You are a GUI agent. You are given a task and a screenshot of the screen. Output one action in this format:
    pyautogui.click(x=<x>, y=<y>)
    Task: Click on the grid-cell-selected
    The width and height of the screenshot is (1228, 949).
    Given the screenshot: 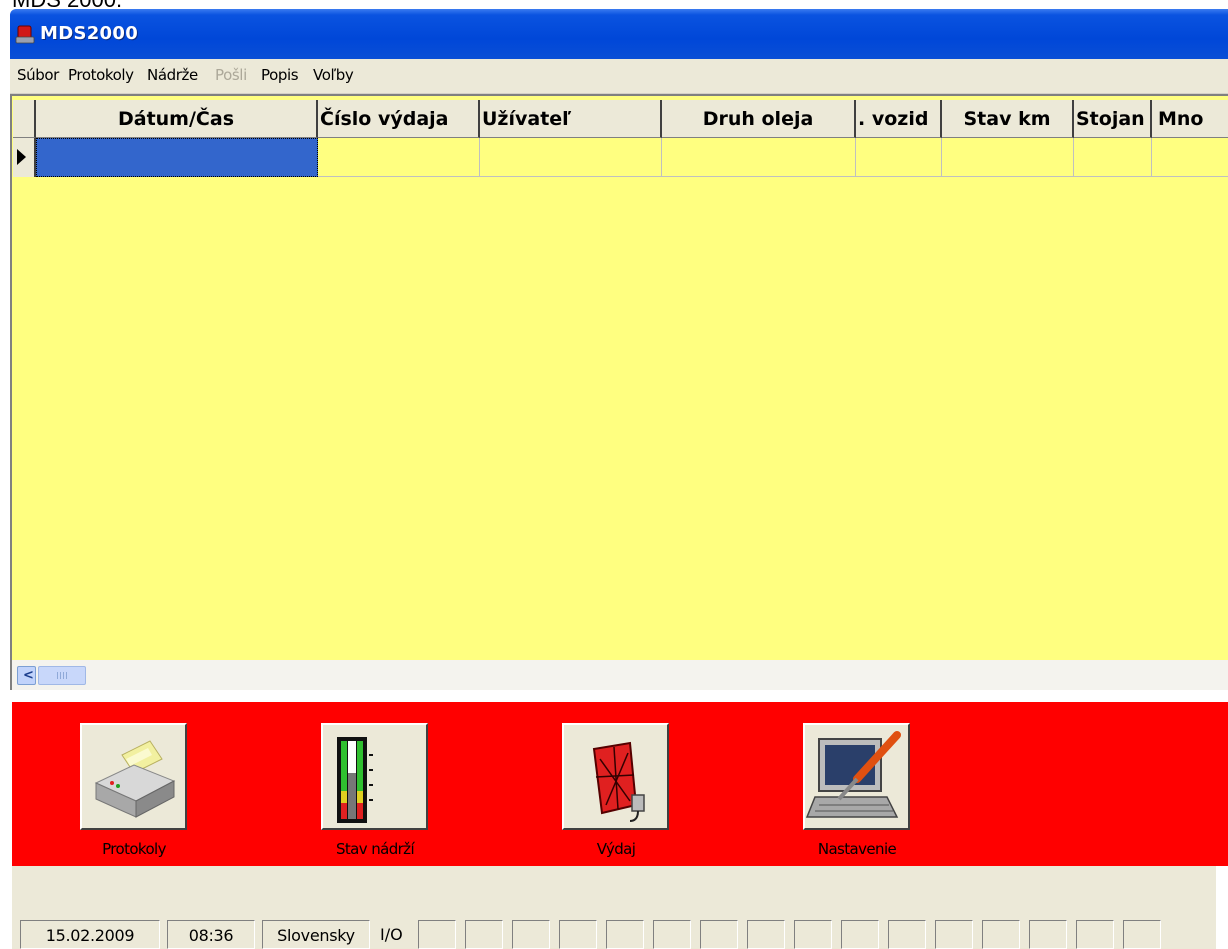 What is the action you would take?
    pyautogui.click(x=177, y=157)
    